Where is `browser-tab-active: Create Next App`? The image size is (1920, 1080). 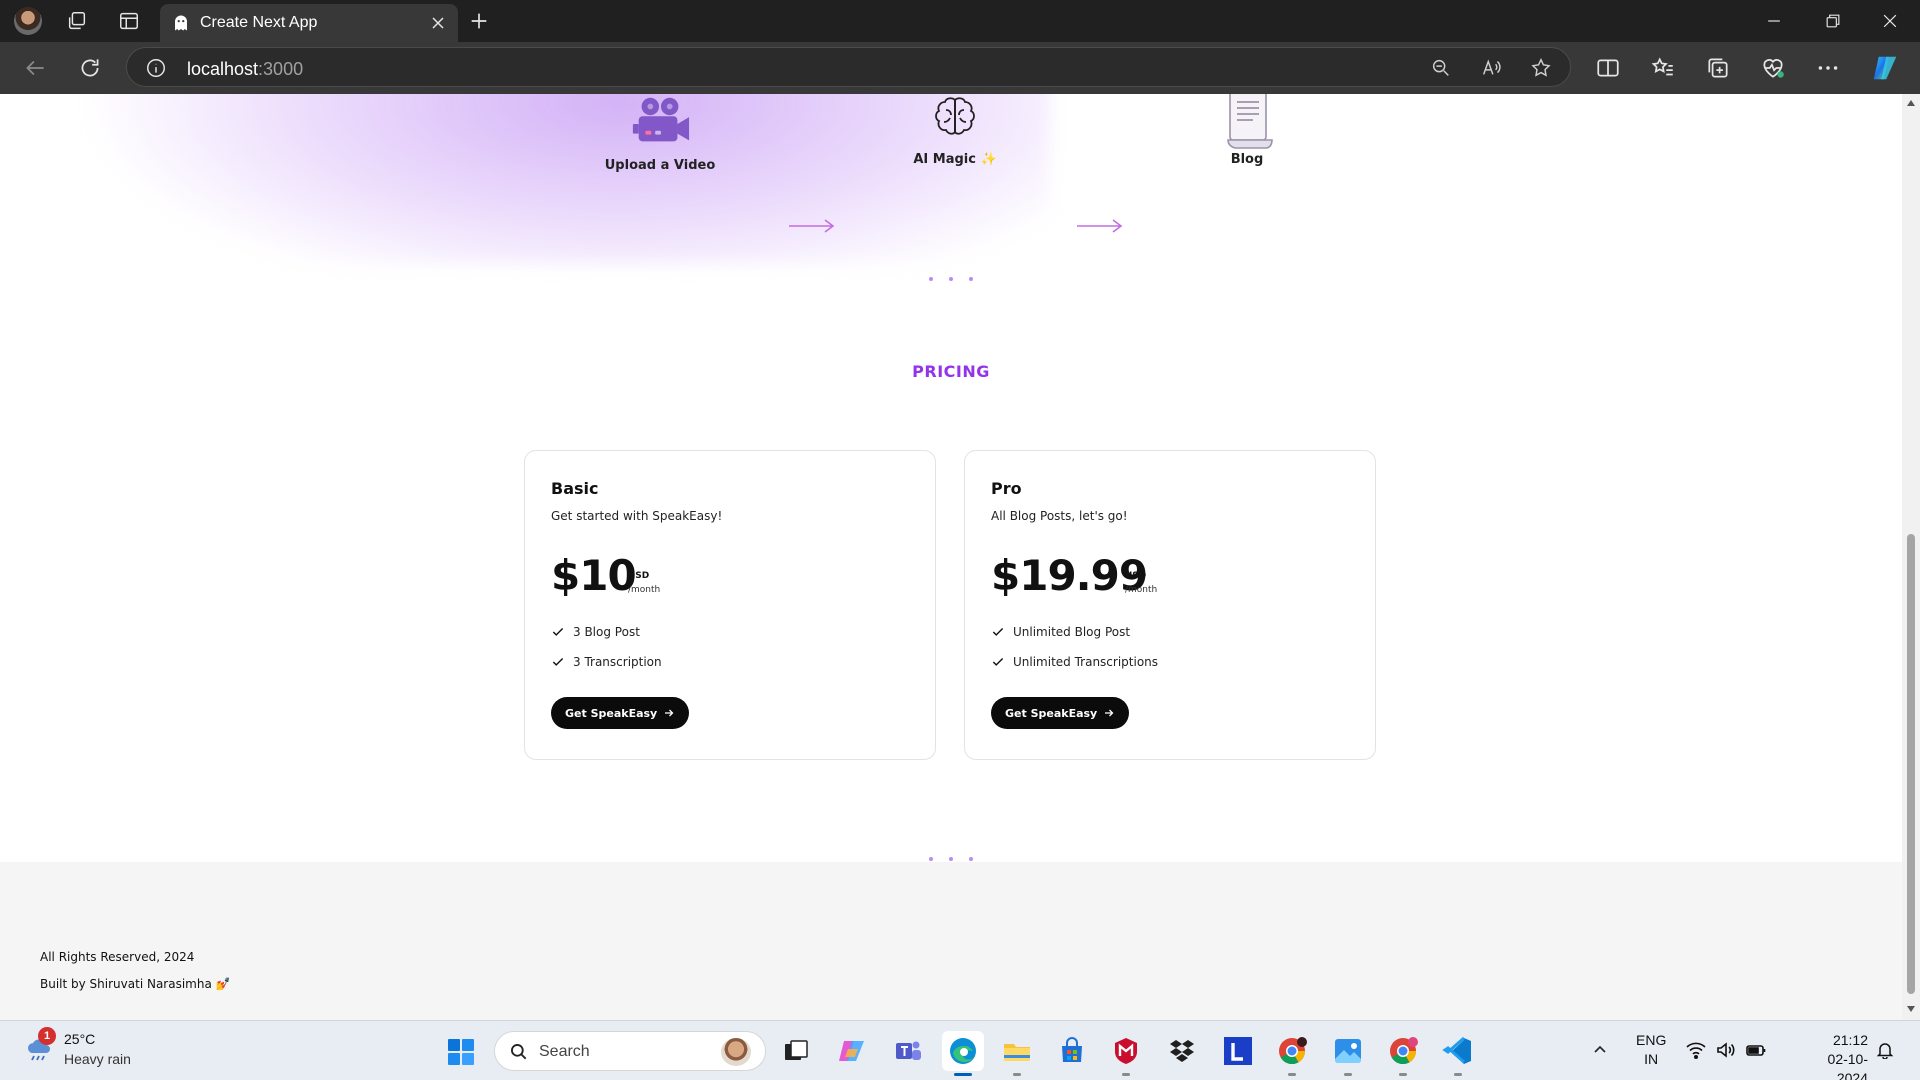
browser-tab-active: Create Next App is located at coordinates (309, 23).